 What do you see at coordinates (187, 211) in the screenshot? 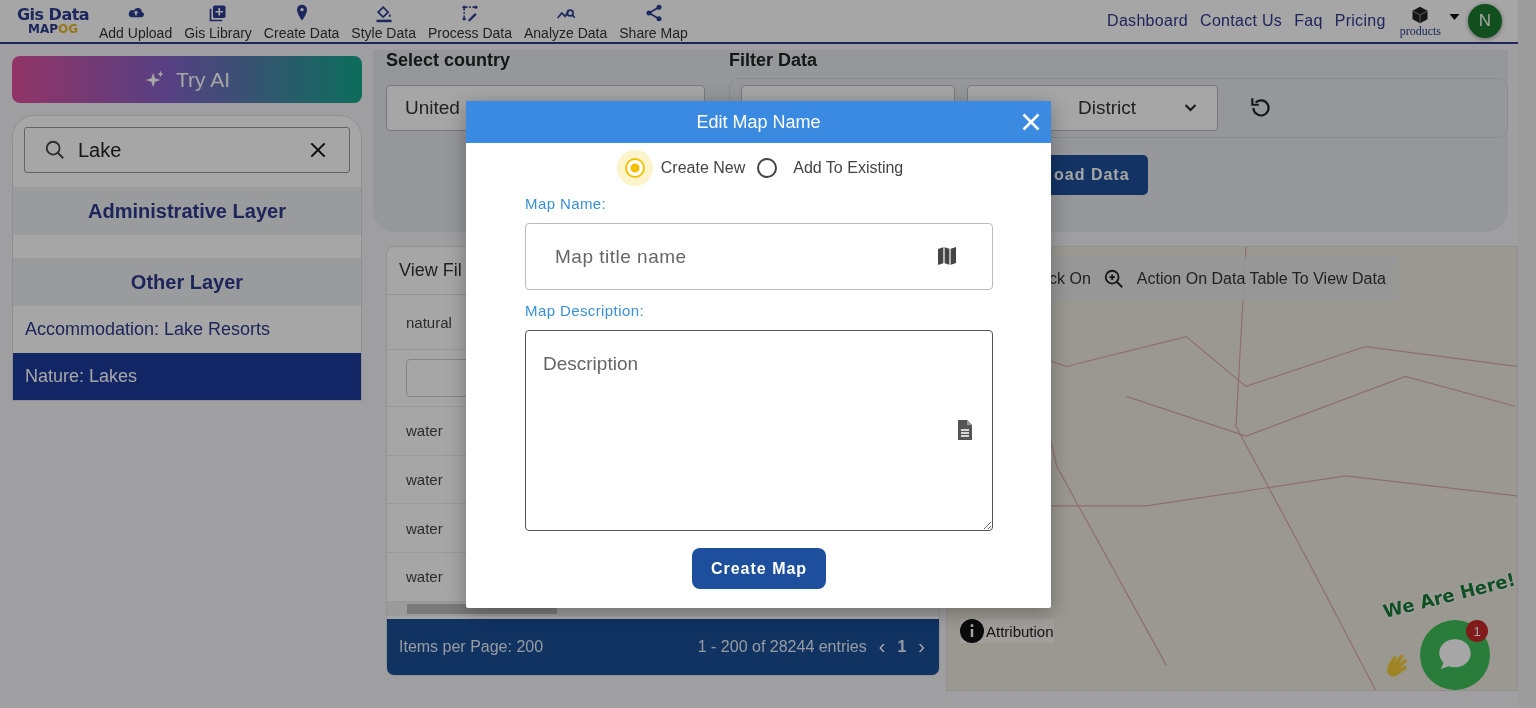
I see `layer-section-header: Administrative Layer` at bounding box center [187, 211].